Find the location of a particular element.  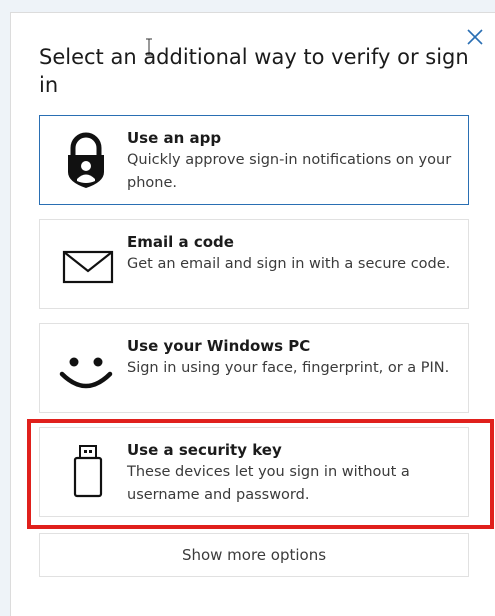

smiley-face-icon is located at coordinates (86, 373).